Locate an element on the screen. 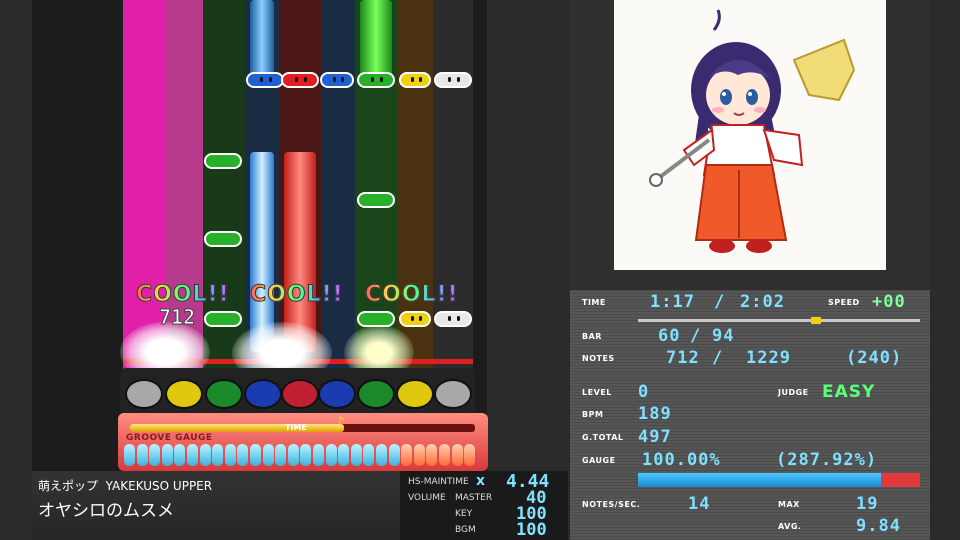 This screenshot has height=540, width=960. bgm-volume-label: BGM is located at coordinates (465, 530).